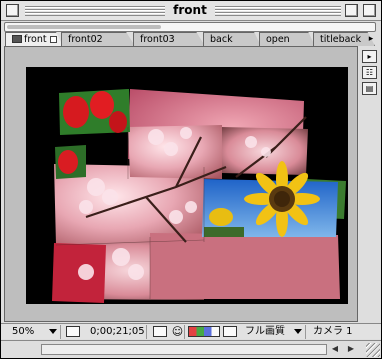 This screenshot has height=359, width=382. Describe the element at coordinates (157, 39) in the screenshot. I see `tab-label: front03` at that location.